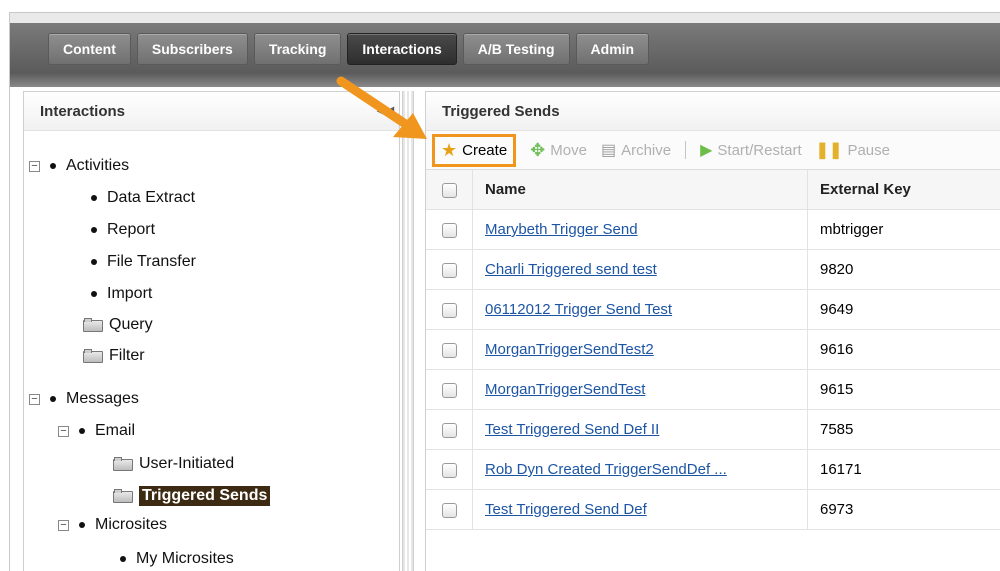 Image resolution: width=1000 pixels, height=571 pixels. What do you see at coordinates (83, 111) in the screenshot?
I see `panel-title: Interactions` at bounding box center [83, 111].